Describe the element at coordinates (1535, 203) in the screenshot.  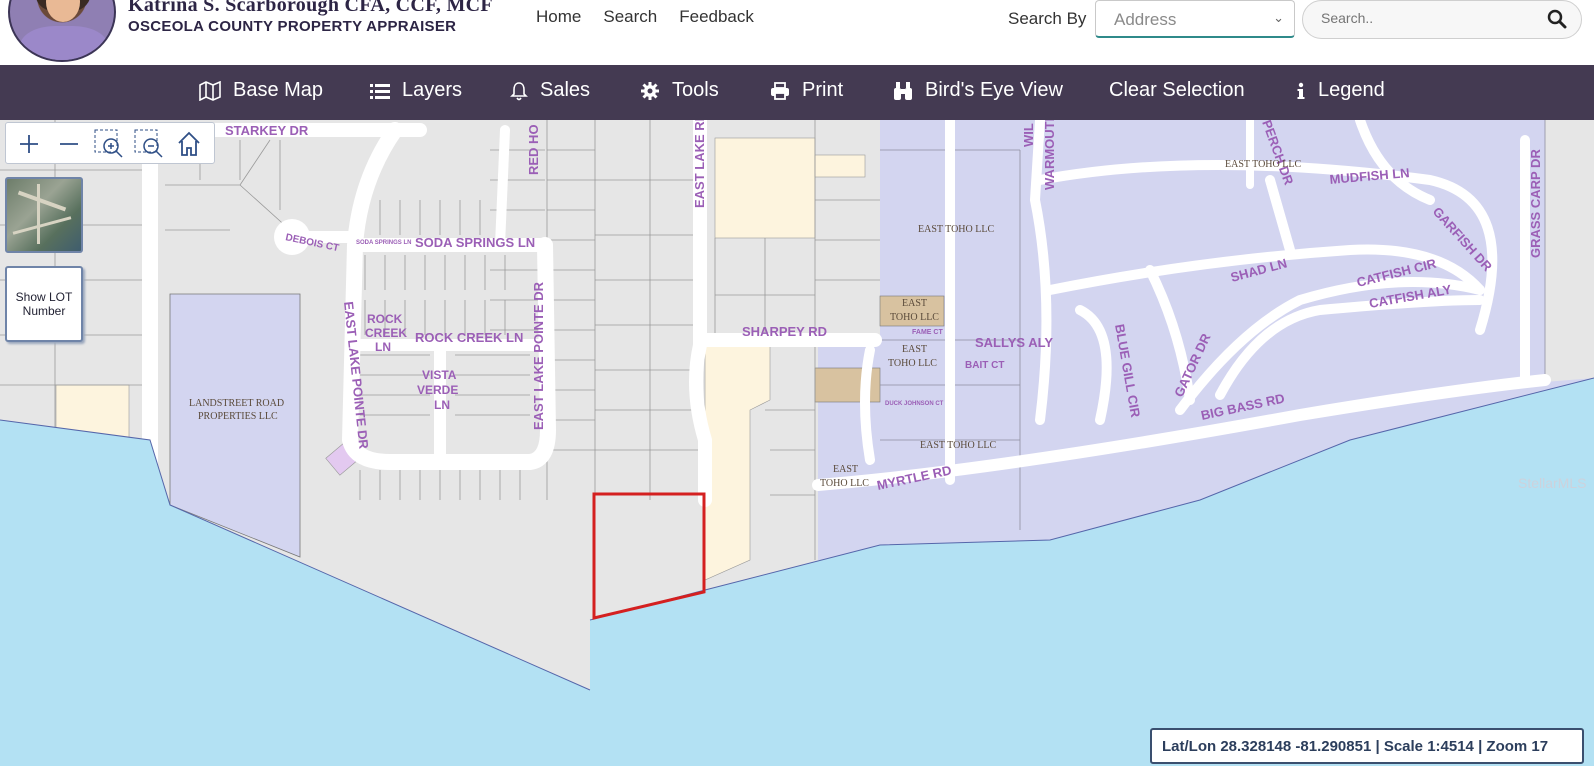
I see `street-label: GRASS CARP DR` at that location.